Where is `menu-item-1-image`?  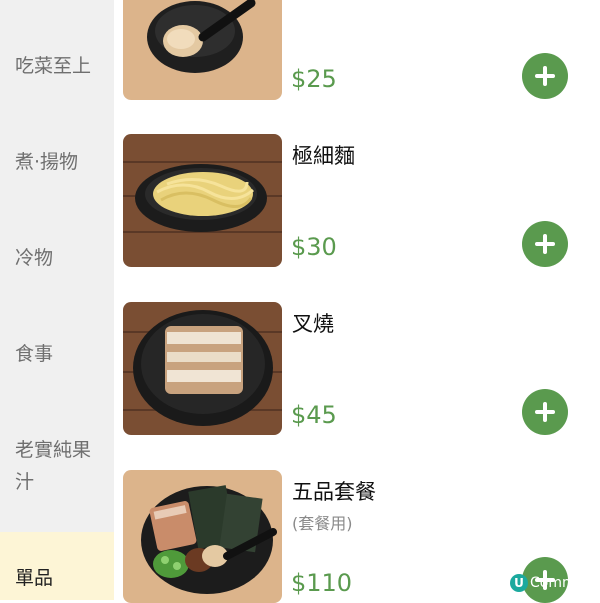 menu-item-1-image is located at coordinates (202, 50).